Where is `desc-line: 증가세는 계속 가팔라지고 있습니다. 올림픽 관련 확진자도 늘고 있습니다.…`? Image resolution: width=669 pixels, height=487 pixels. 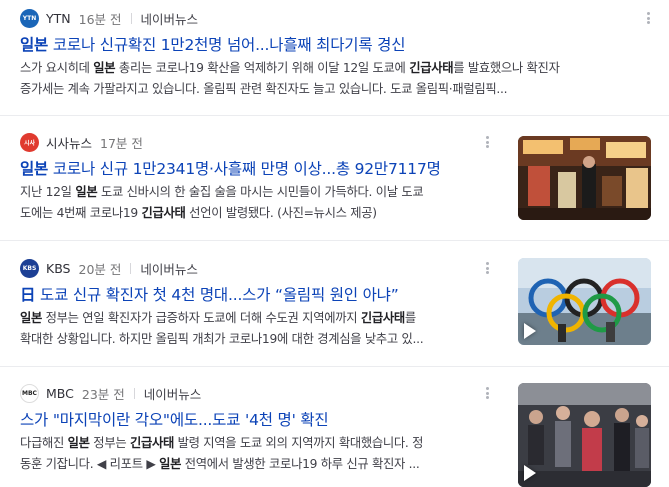
desc-line: 증가세는 계속 가팔라지고 있습니다. 올림픽 관련 확진자도 늘고 있습니다.… is located at coordinates (335, 89).